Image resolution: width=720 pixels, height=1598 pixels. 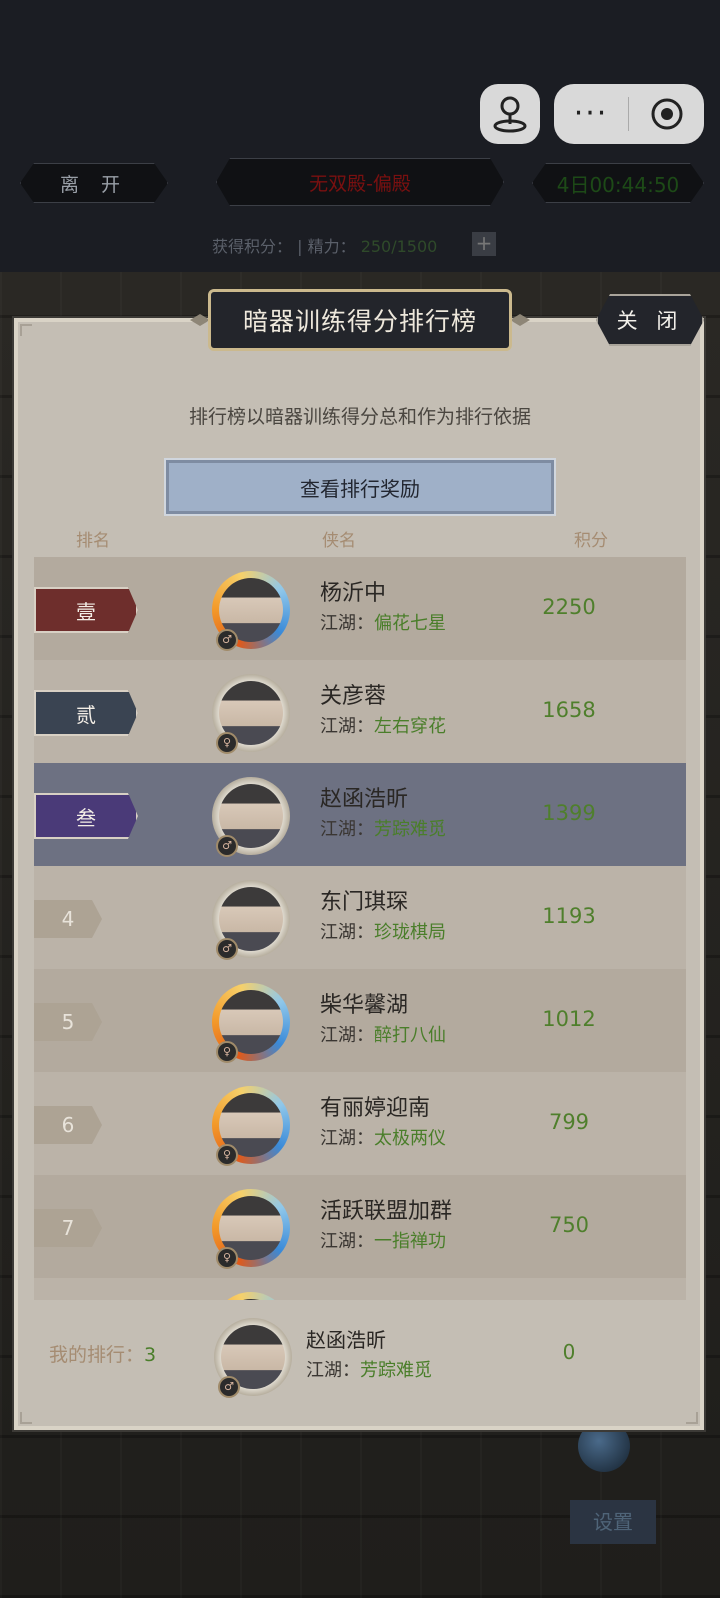 I want to click on ranking-row: 贰 ♀ 关彦蓉江湖：左右穿花 1658, so click(x=360, y=711).